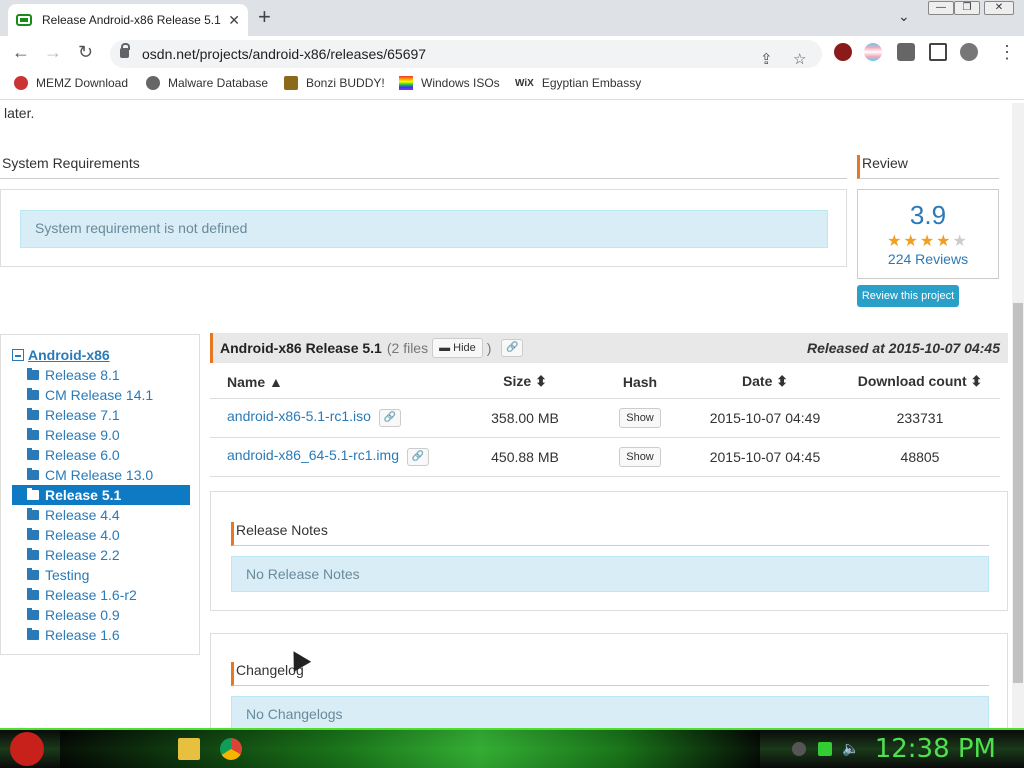  Describe the element at coordinates (27, 749) in the screenshot. I see `start-angry-bird-icon` at that location.